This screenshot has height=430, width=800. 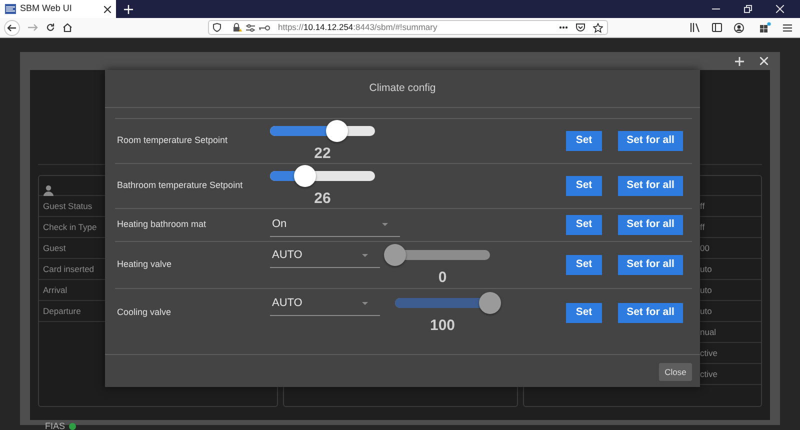 What do you see at coordinates (335, 225) in the screenshot?
I see `dropdown: On` at bounding box center [335, 225].